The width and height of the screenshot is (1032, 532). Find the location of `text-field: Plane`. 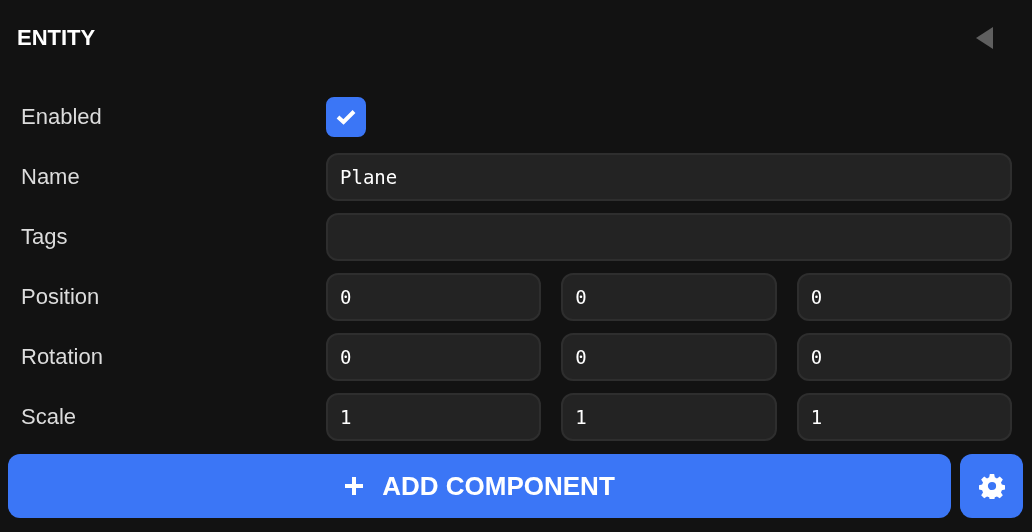

text-field: Plane is located at coordinates (669, 177).